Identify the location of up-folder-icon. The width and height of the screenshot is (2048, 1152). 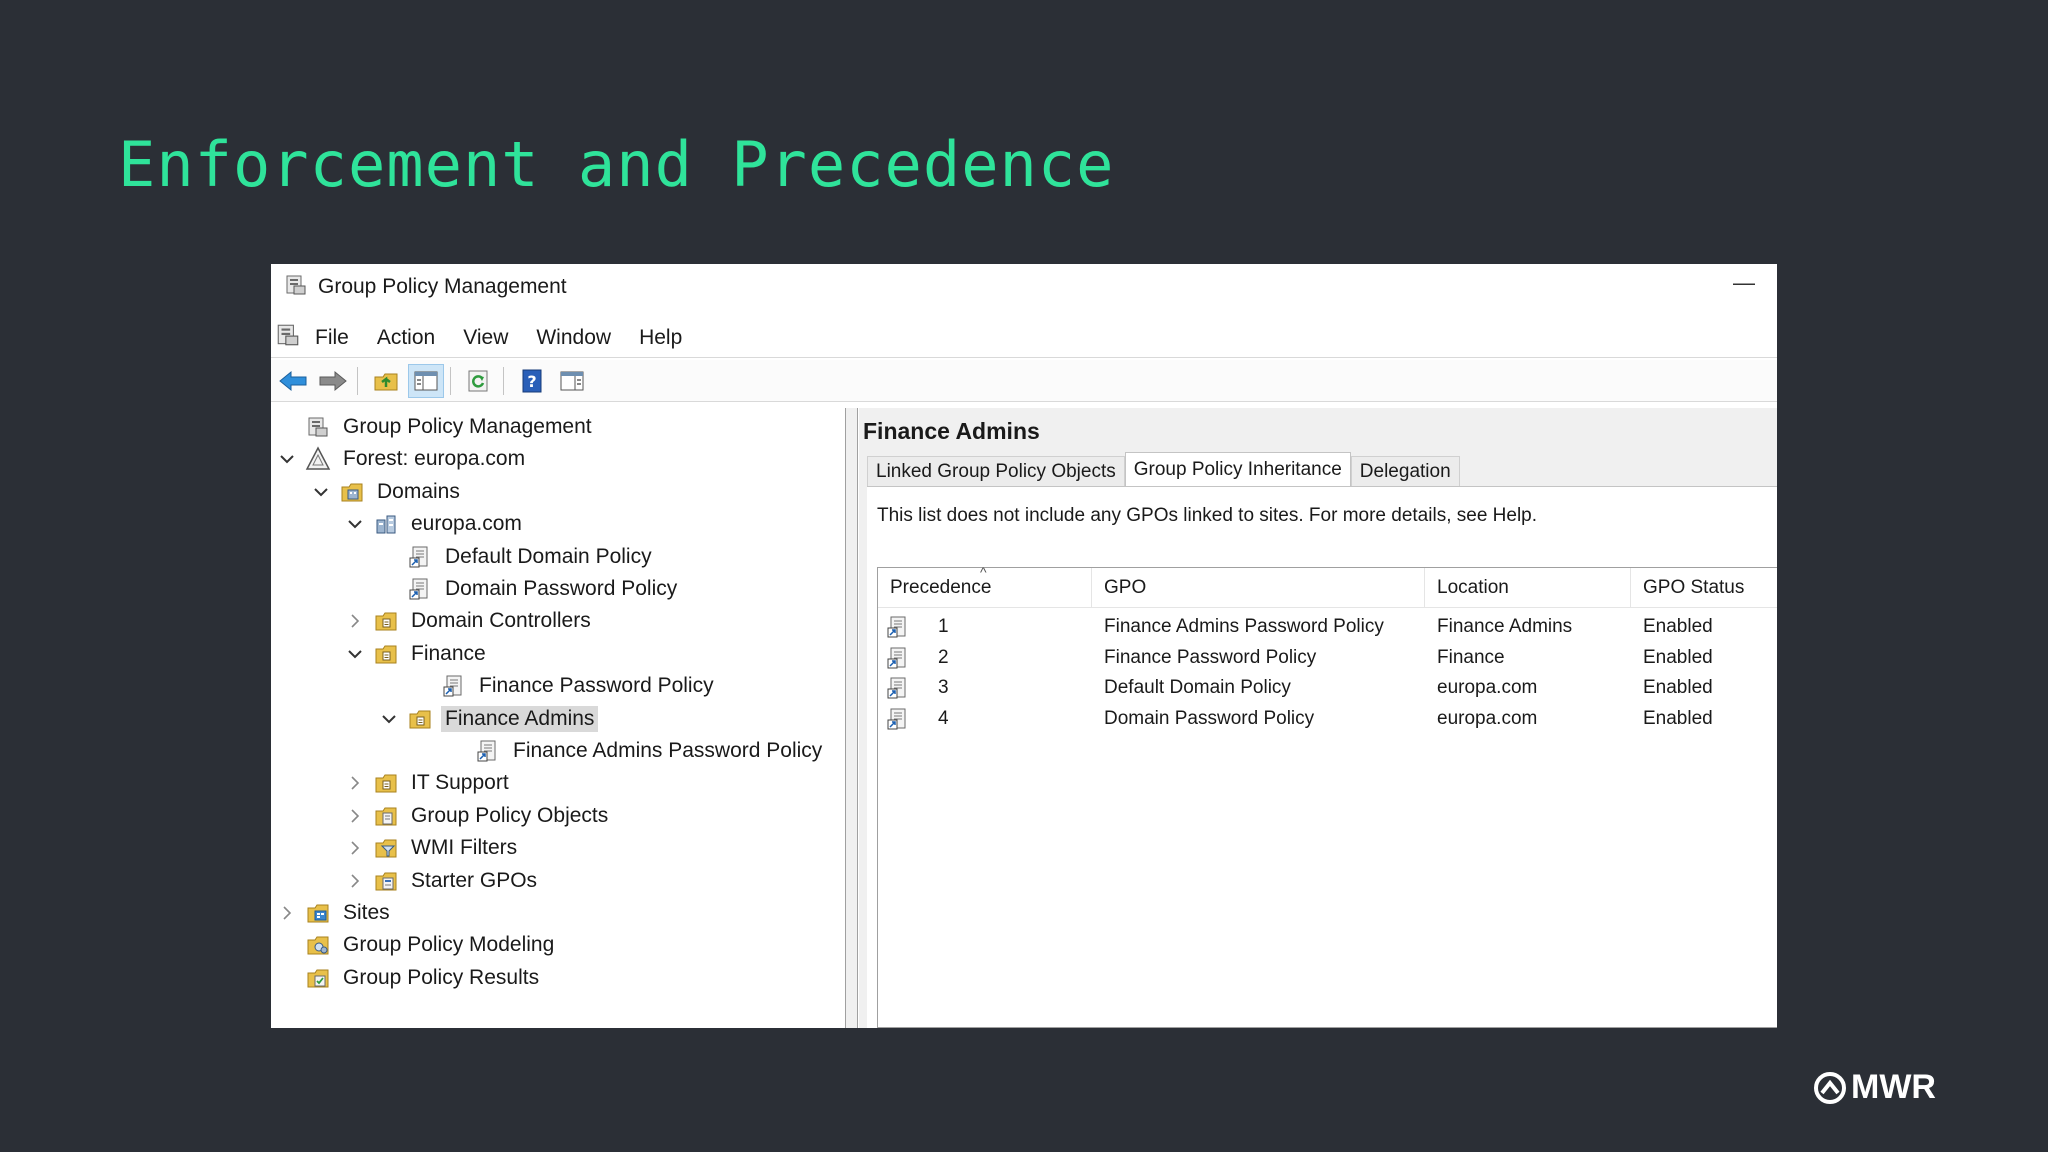
(386, 381).